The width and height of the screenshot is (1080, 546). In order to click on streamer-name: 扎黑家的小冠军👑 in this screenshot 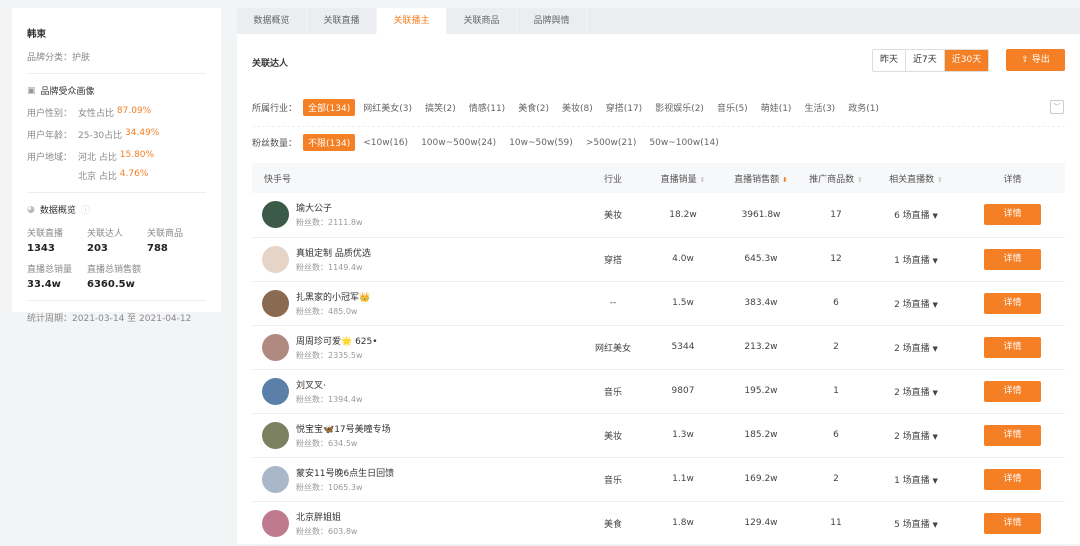, I will do `click(333, 296)`.